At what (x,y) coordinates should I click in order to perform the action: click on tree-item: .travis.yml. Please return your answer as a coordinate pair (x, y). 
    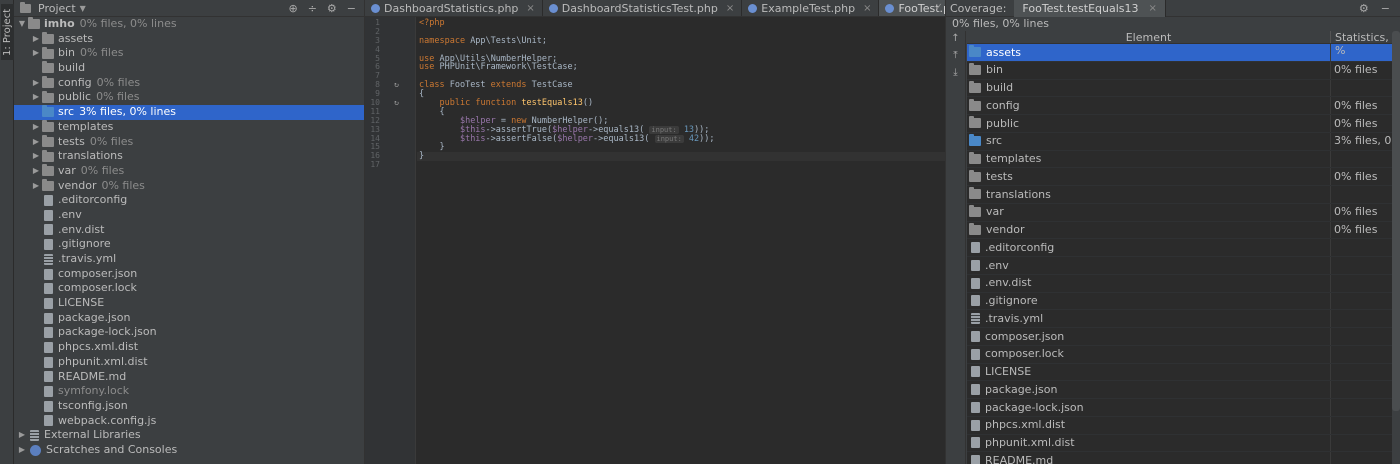
    Looking at the image, I should click on (189, 259).